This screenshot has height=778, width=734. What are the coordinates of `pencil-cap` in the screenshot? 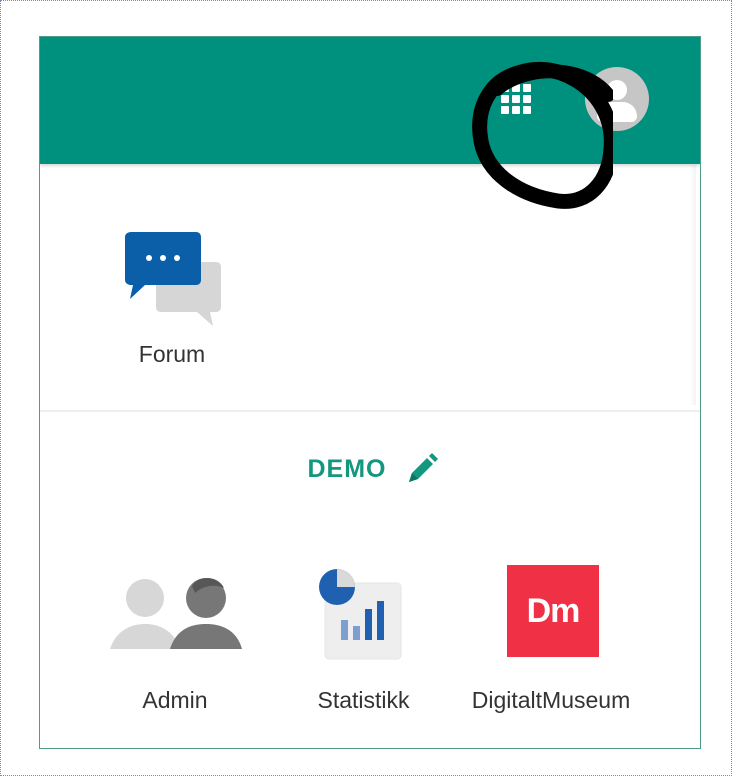 It's located at (433, 457).